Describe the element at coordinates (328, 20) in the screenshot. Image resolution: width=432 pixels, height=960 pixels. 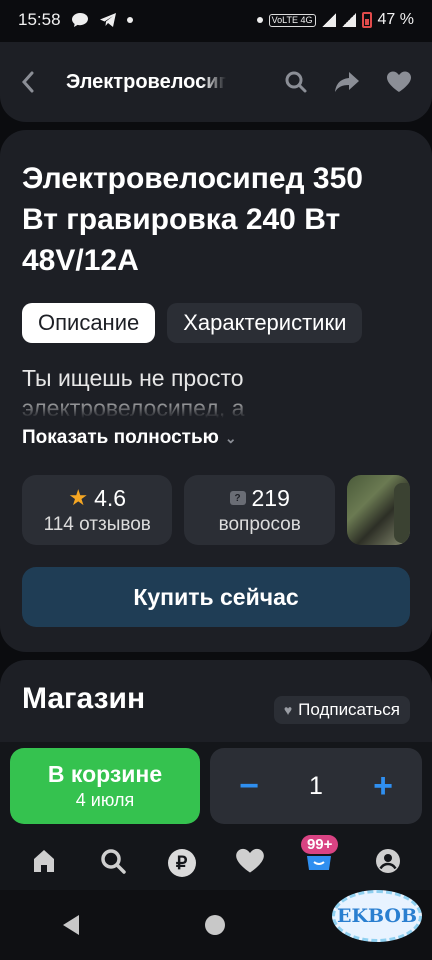
I see `signal-icon` at that location.